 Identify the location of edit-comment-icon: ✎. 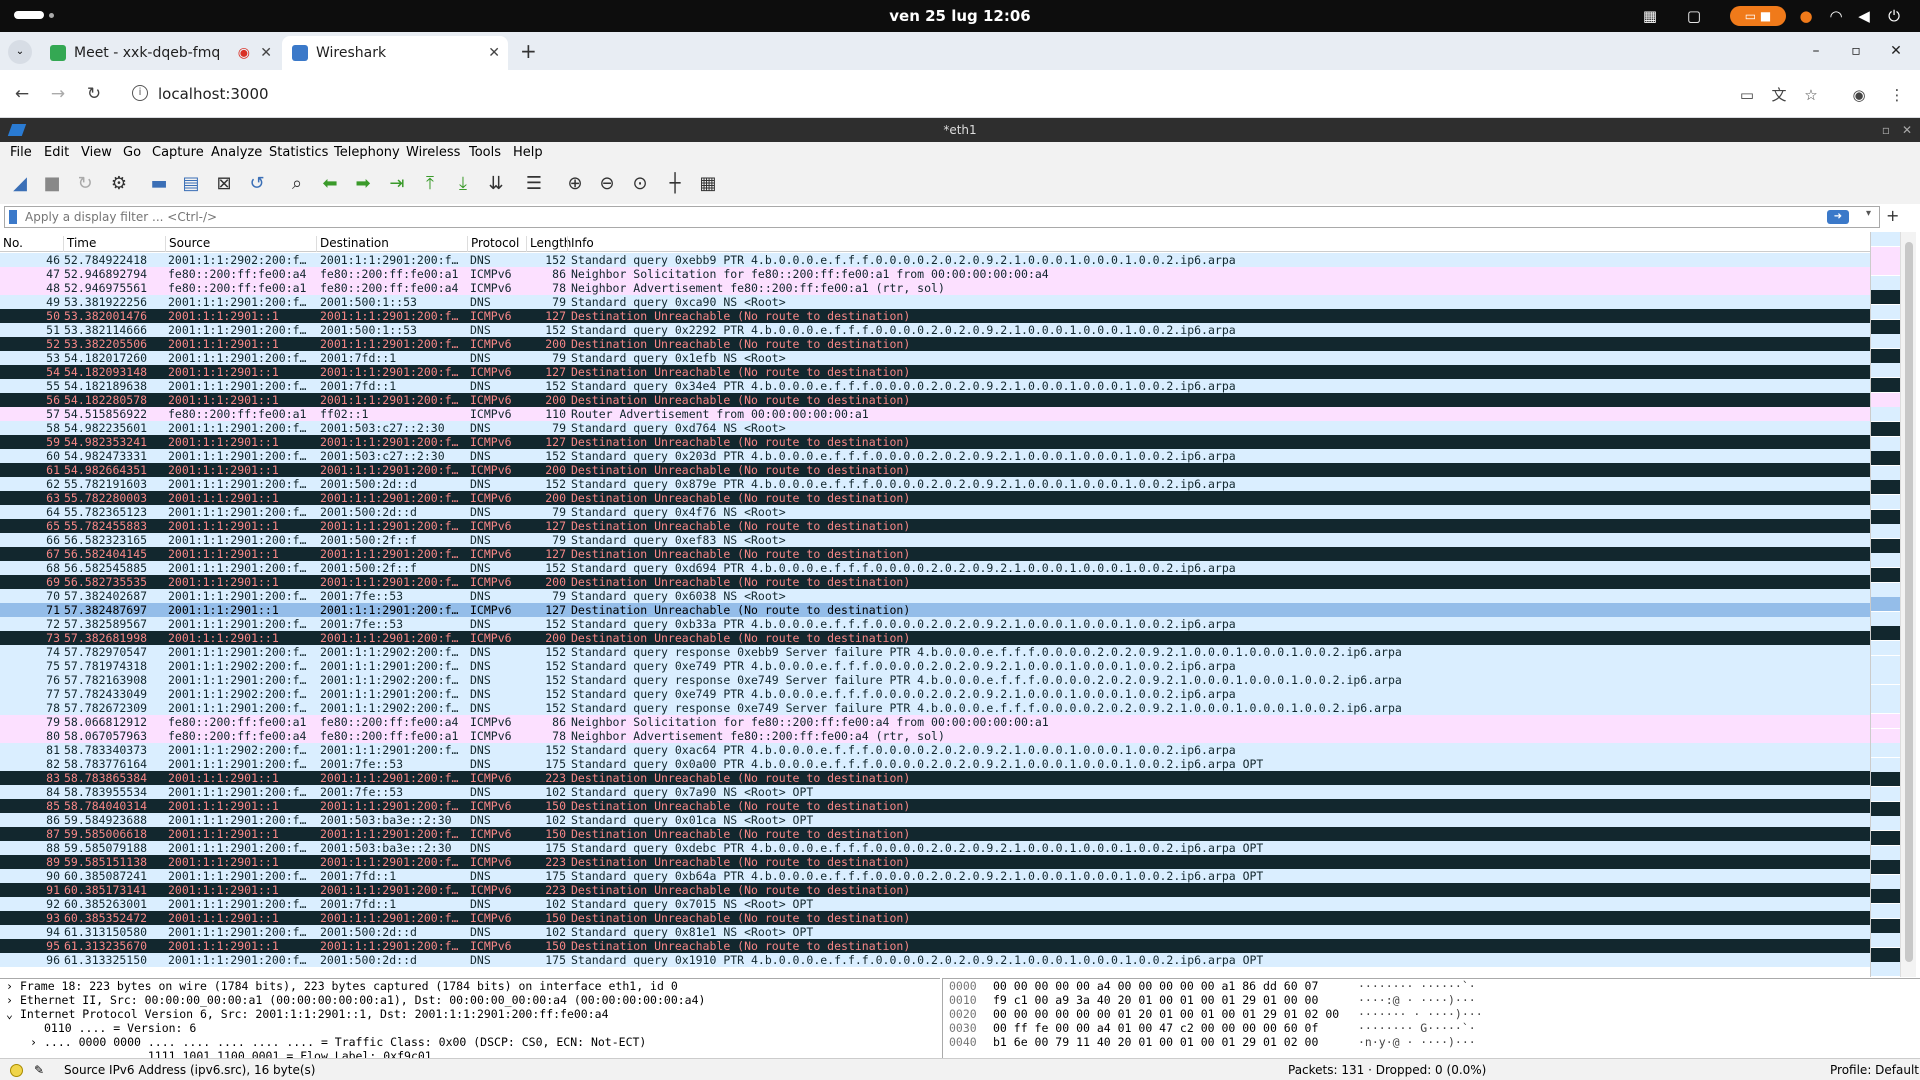
(39, 1070).